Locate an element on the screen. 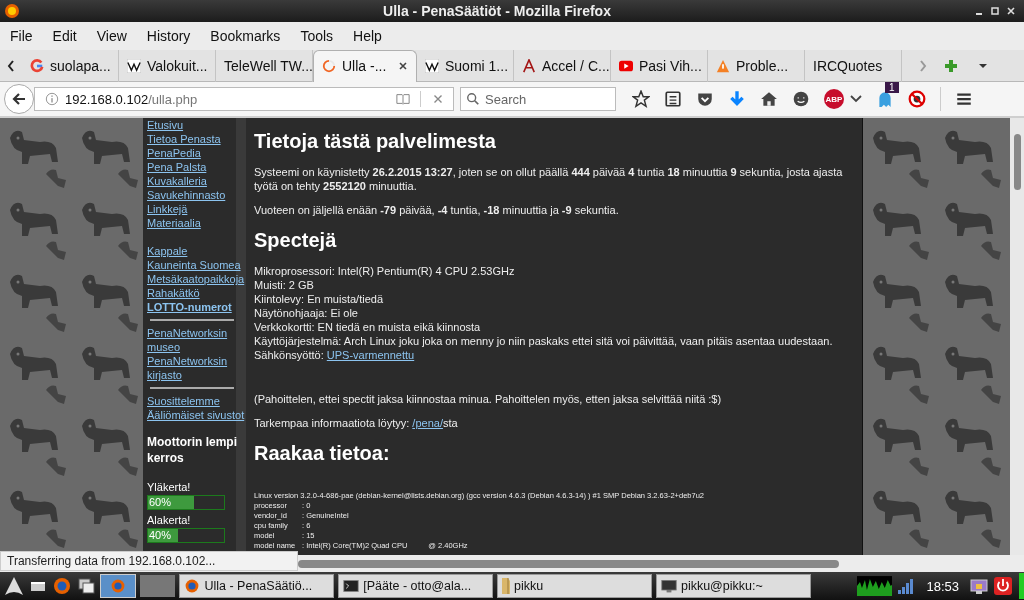 The width and height of the screenshot is (1024, 600). info-icon is located at coordinates (52, 99).